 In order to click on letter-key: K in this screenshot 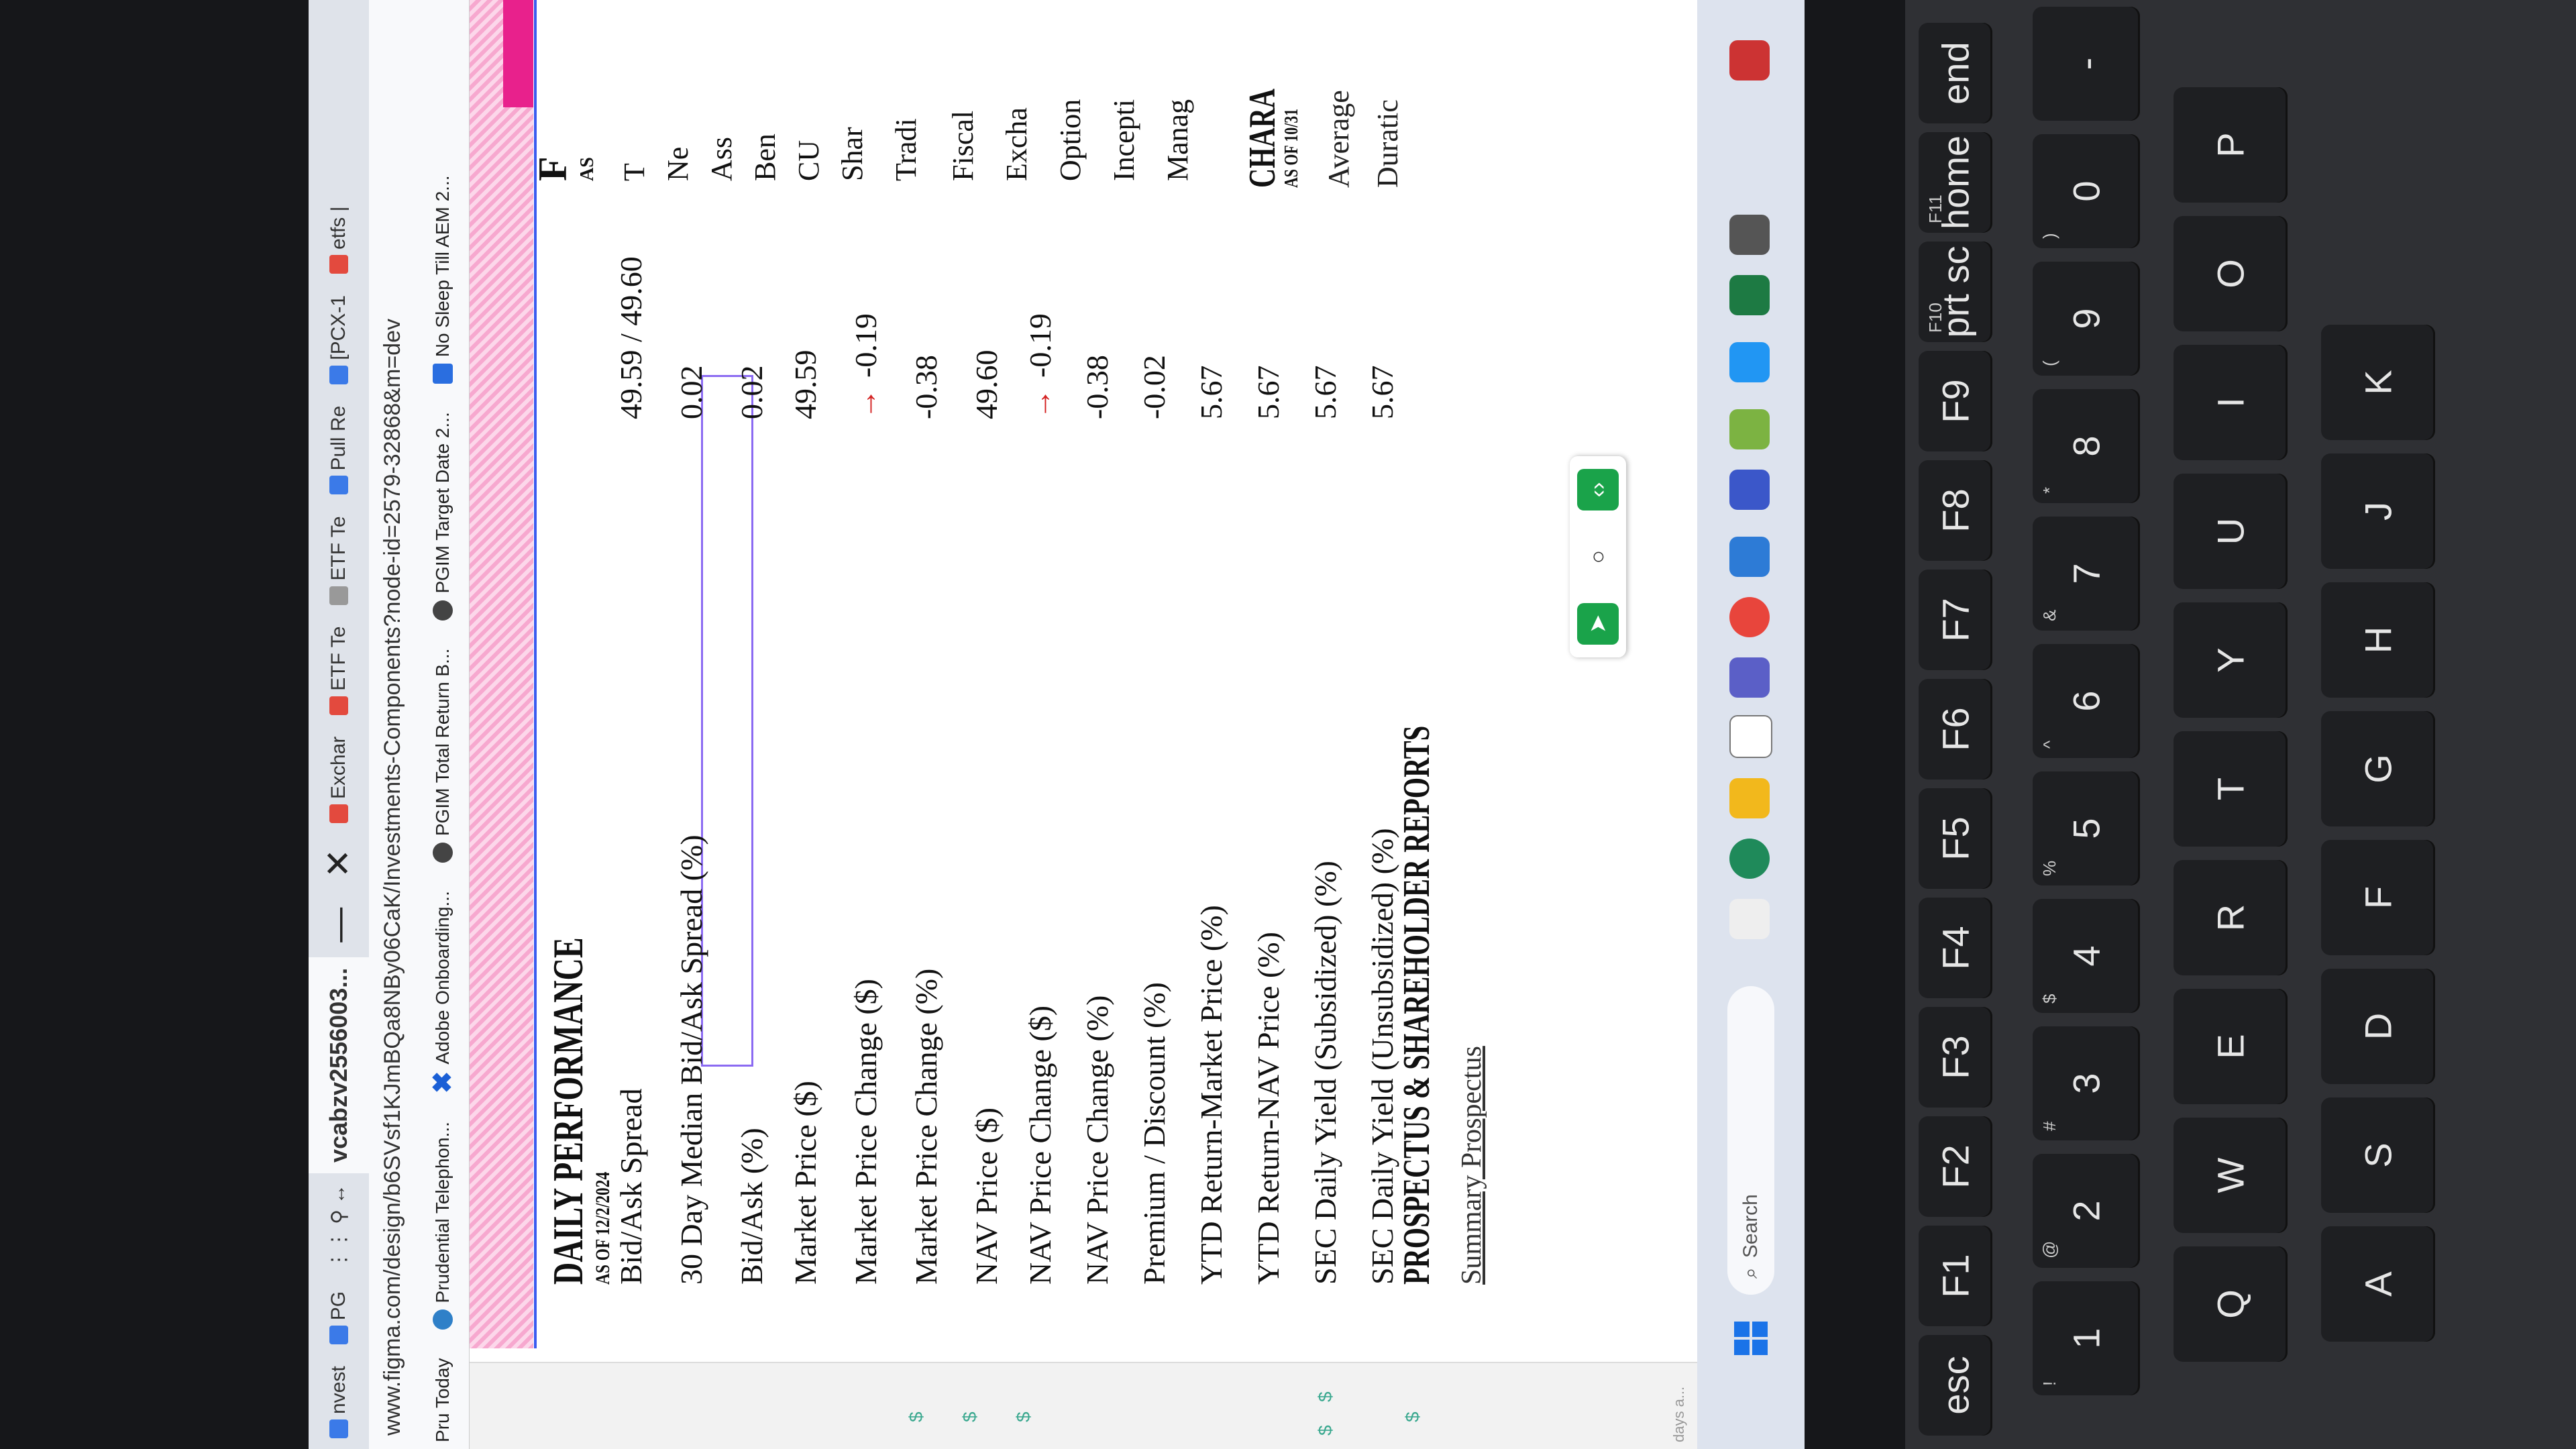, I will do `click(2378, 382)`.